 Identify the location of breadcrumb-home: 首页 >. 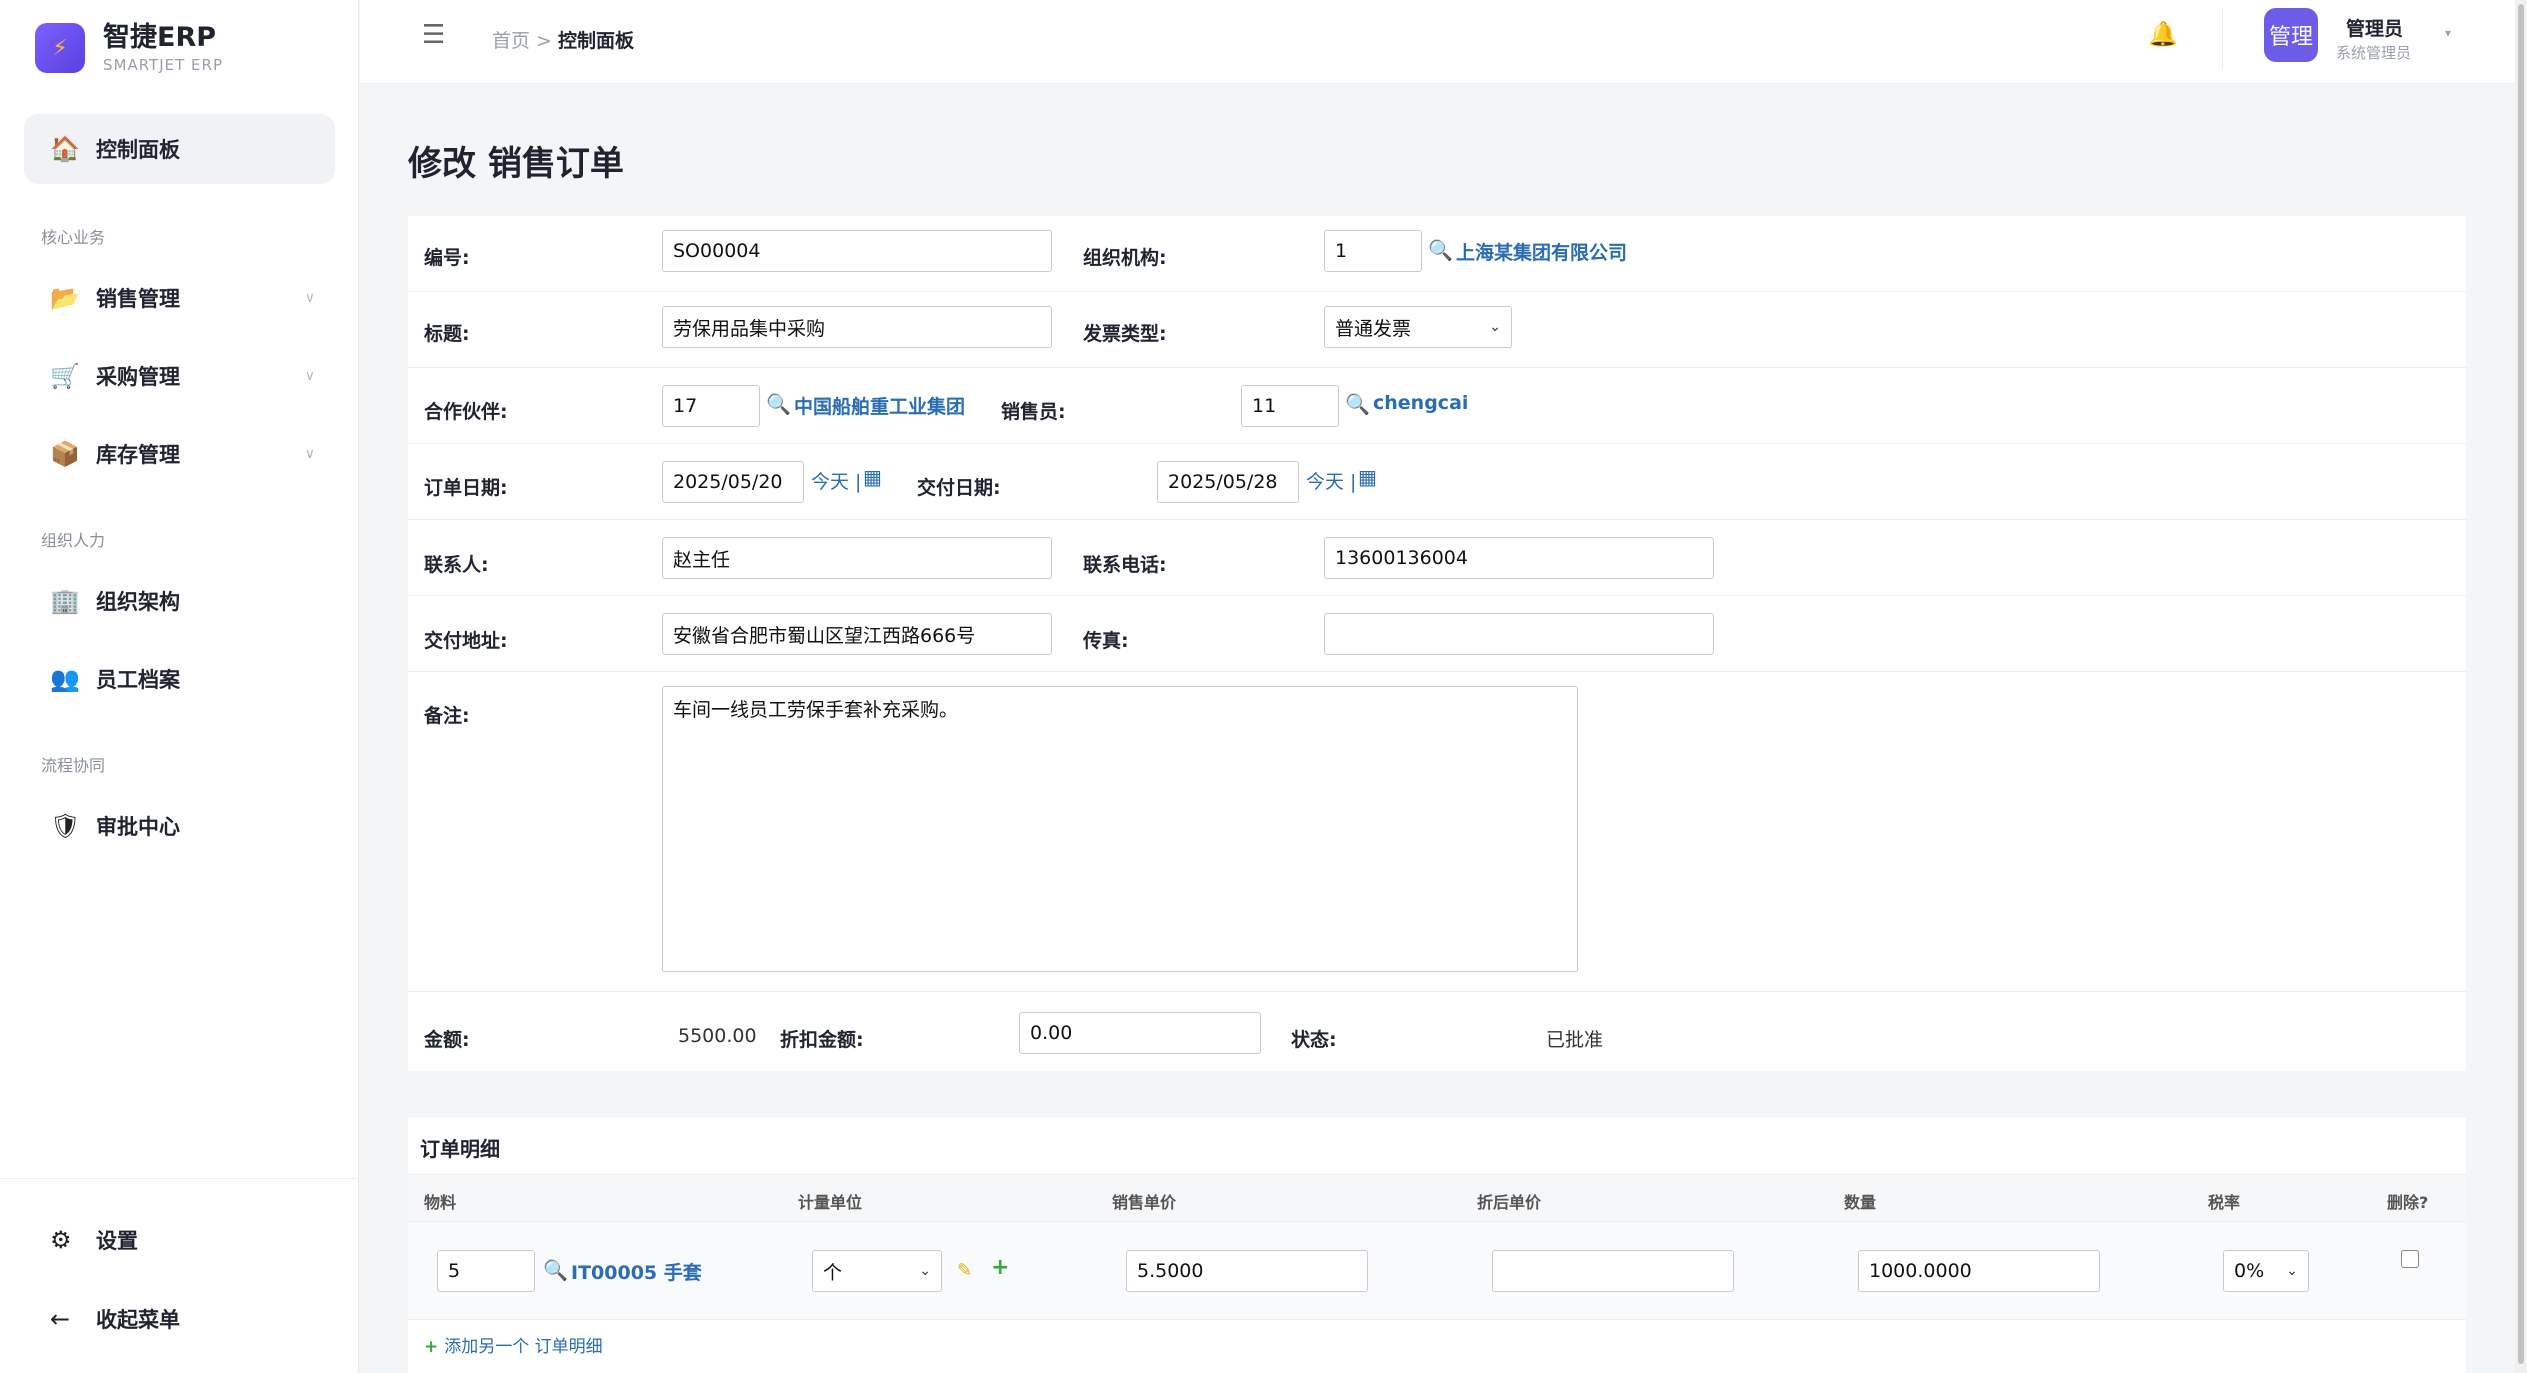
(522, 41).